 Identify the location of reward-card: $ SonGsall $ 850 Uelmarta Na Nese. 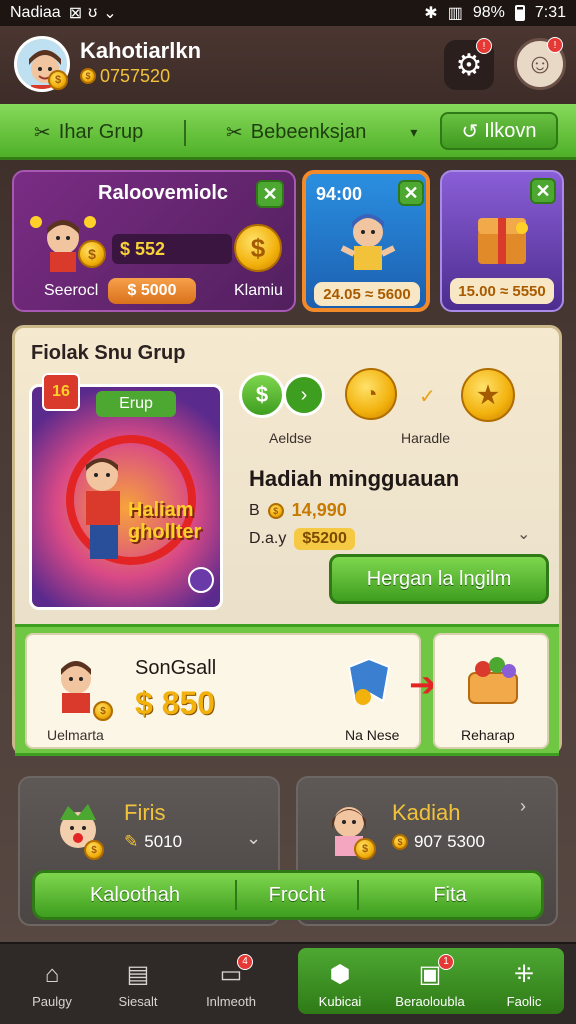
(223, 691).